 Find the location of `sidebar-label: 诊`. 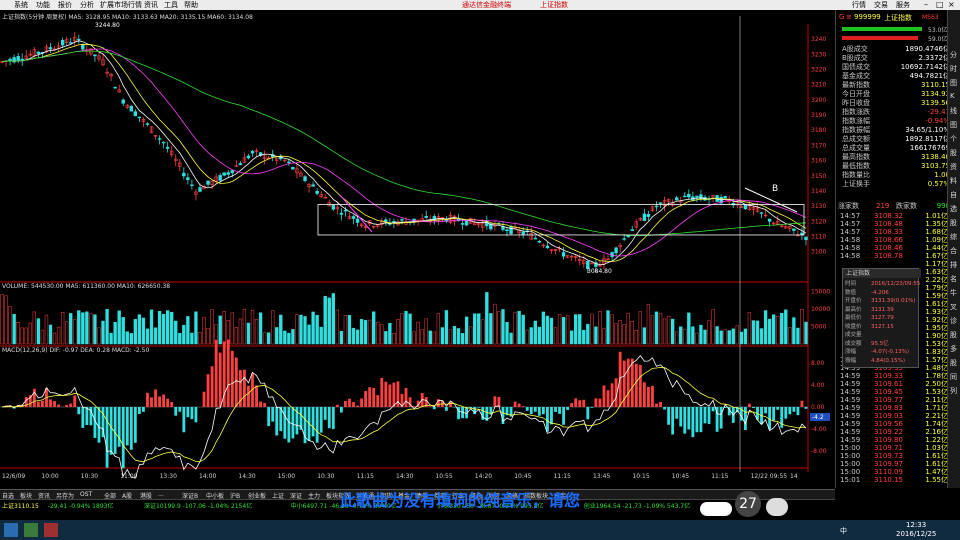

sidebar-label: 诊 is located at coordinates (953, 321).